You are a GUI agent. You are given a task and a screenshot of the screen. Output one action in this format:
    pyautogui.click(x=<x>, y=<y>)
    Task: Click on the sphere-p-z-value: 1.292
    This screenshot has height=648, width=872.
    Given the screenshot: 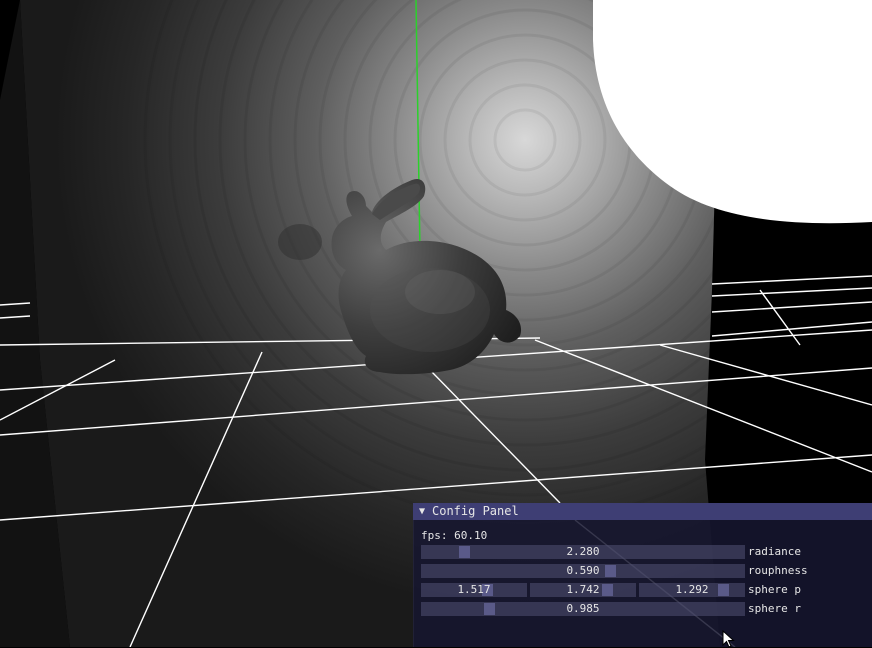 What is the action you would take?
    pyautogui.click(x=692, y=589)
    